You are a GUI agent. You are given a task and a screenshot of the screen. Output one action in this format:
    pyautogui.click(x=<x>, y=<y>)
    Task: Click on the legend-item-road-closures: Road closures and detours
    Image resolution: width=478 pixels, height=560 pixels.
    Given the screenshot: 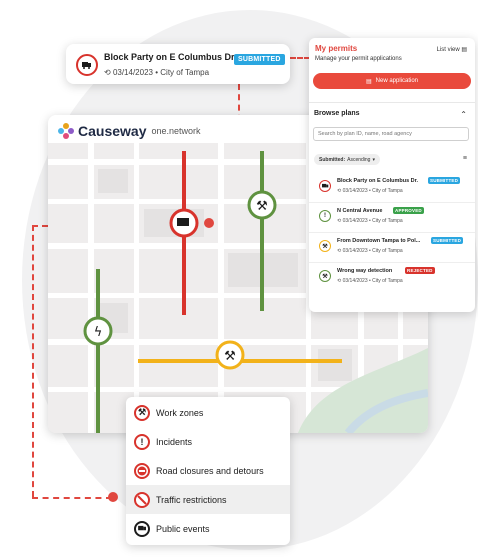 What is the action you would take?
    pyautogui.click(x=208, y=470)
    